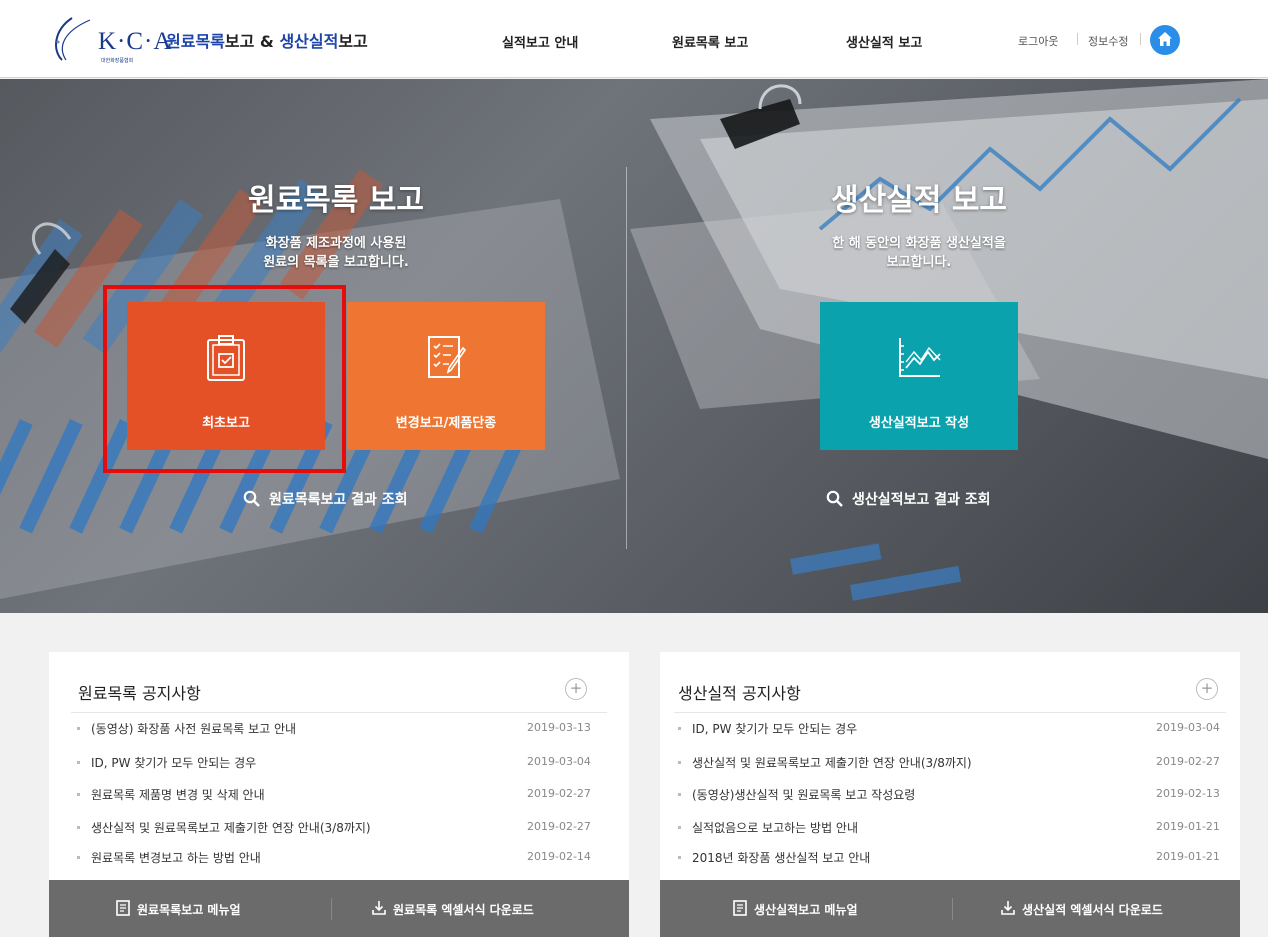 The width and height of the screenshot is (1268, 937). Describe the element at coordinates (336, 243) in the screenshot. I see `ingredient-desc-line1: 화장품 제조과정에 사용된` at that location.